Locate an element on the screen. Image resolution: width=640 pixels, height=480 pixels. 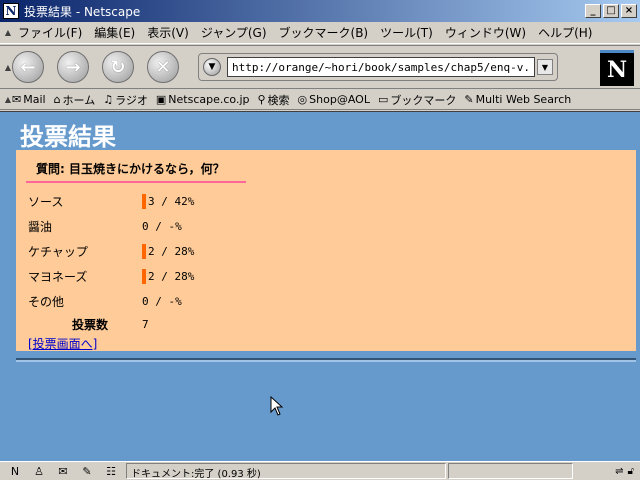
address-book-icon: ☷ is located at coordinates (111, 471).